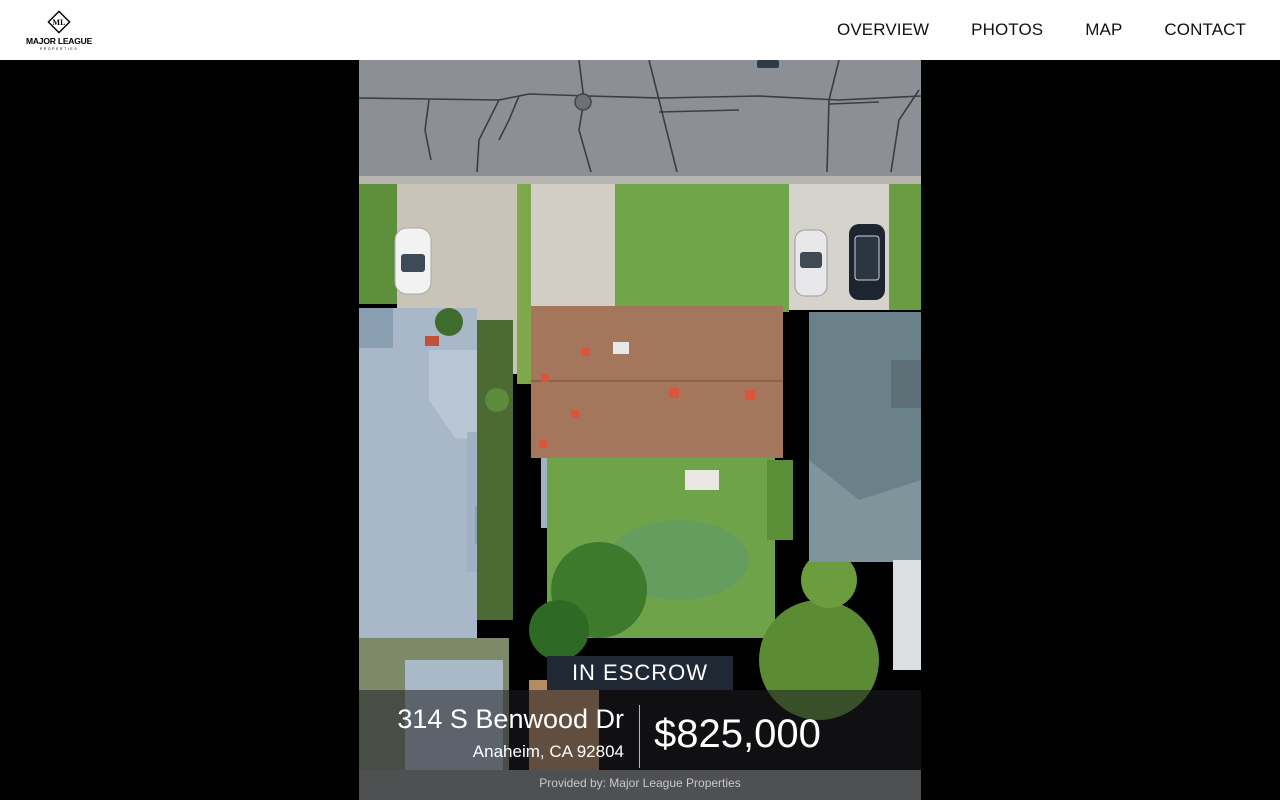 The height and width of the screenshot is (800, 1280). I want to click on listing-price: $825,000, so click(737, 734).